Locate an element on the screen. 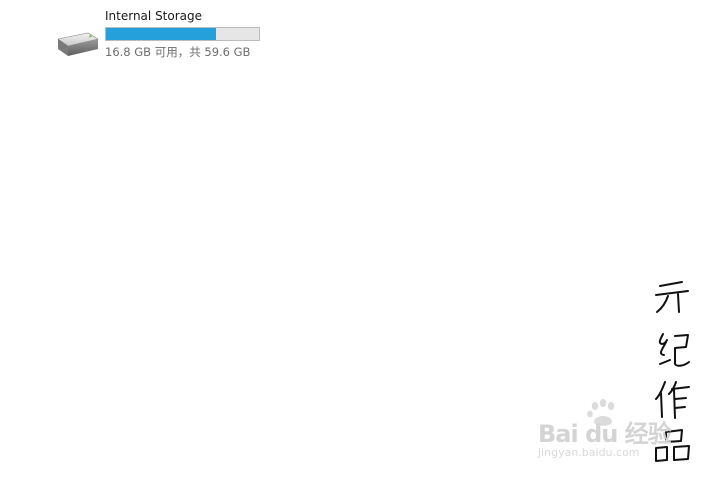  storage-usage-fill is located at coordinates (161, 34).